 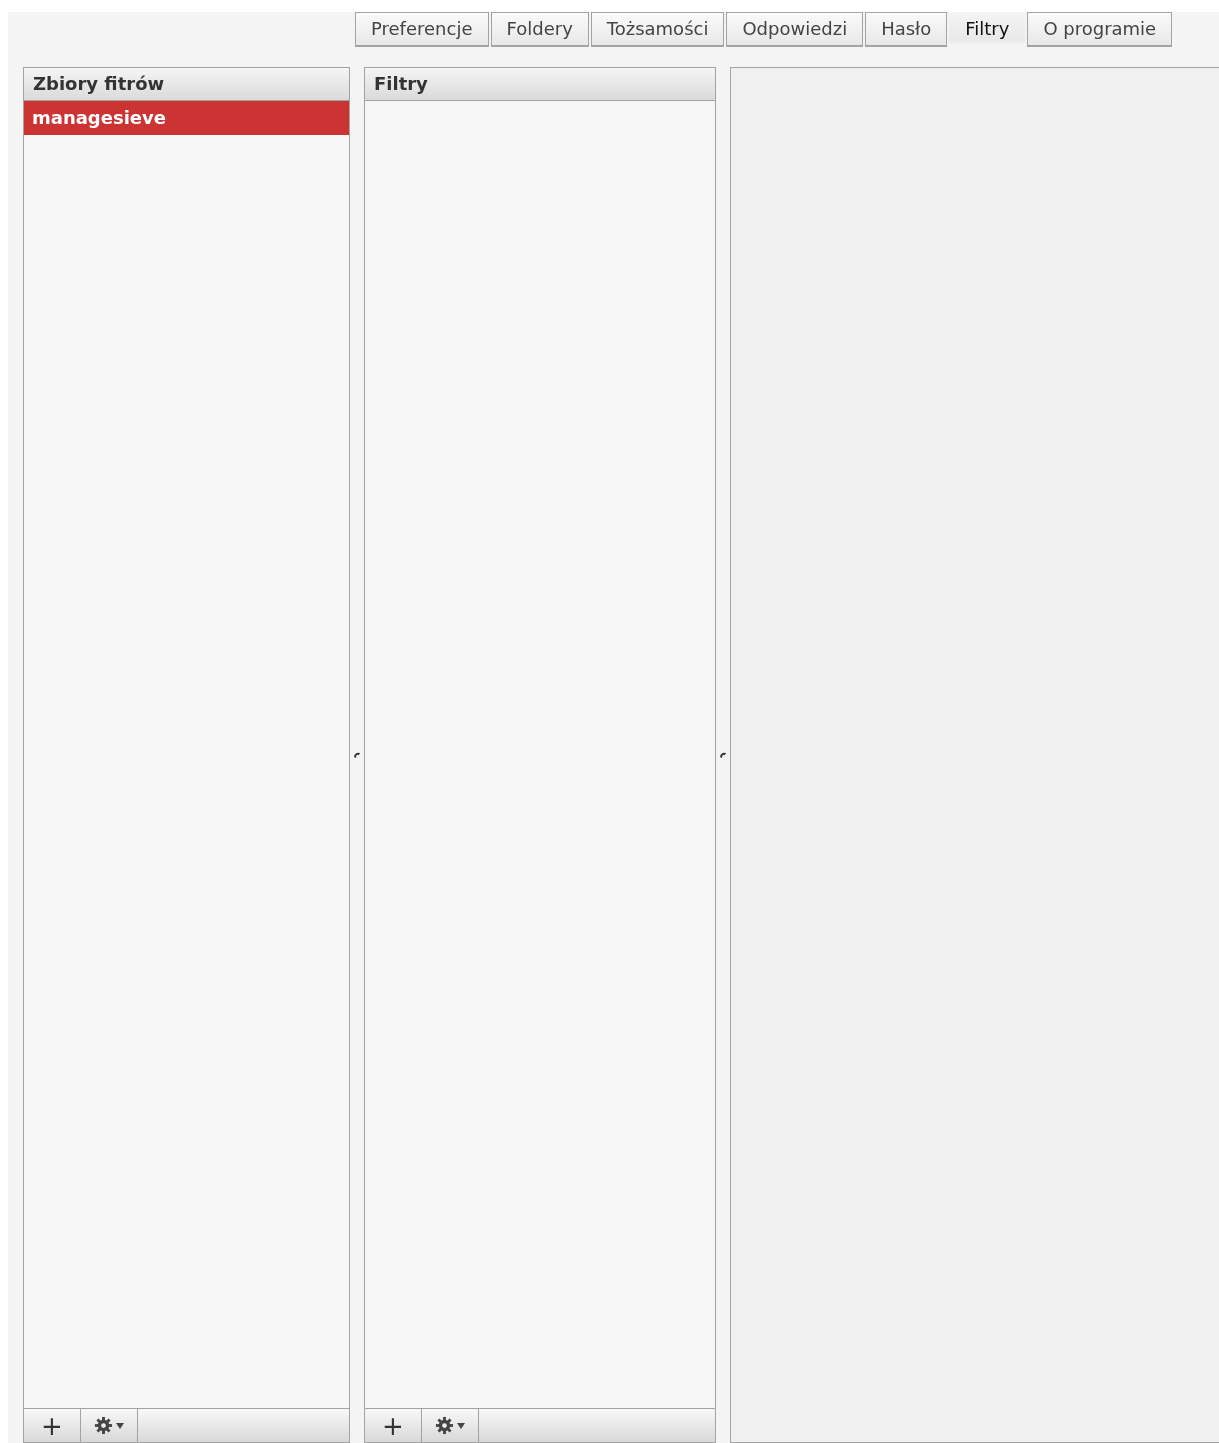 What do you see at coordinates (540, 84) in the screenshot?
I see `panel-header: Filtry` at bounding box center [540, 84].